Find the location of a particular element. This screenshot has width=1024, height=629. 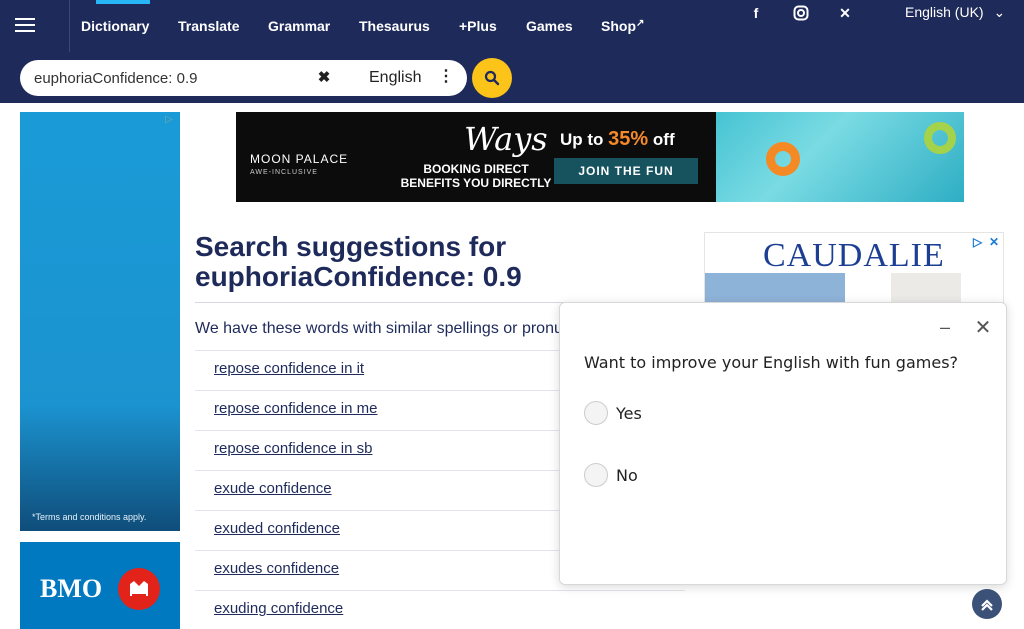

banner-brand: MOON PALACE AWE-INCLUSIVE is located at coordinates (299, 164).